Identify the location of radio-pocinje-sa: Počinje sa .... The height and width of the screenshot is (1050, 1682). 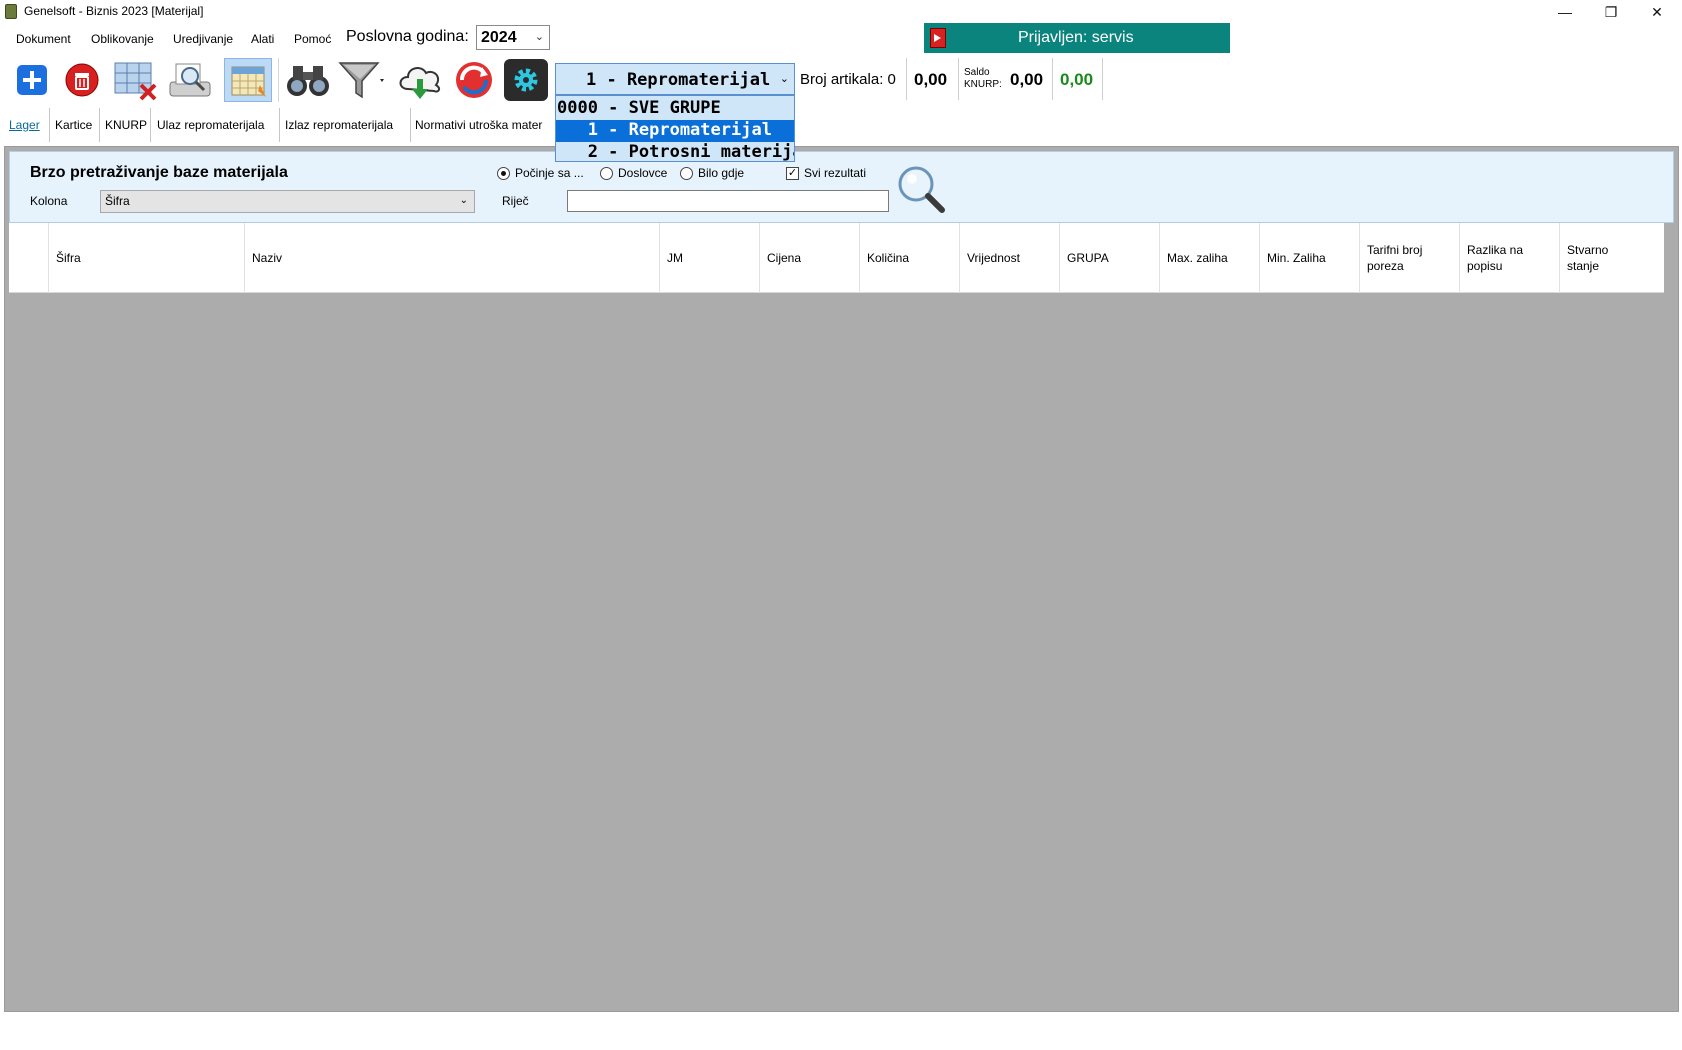
(540, 173).